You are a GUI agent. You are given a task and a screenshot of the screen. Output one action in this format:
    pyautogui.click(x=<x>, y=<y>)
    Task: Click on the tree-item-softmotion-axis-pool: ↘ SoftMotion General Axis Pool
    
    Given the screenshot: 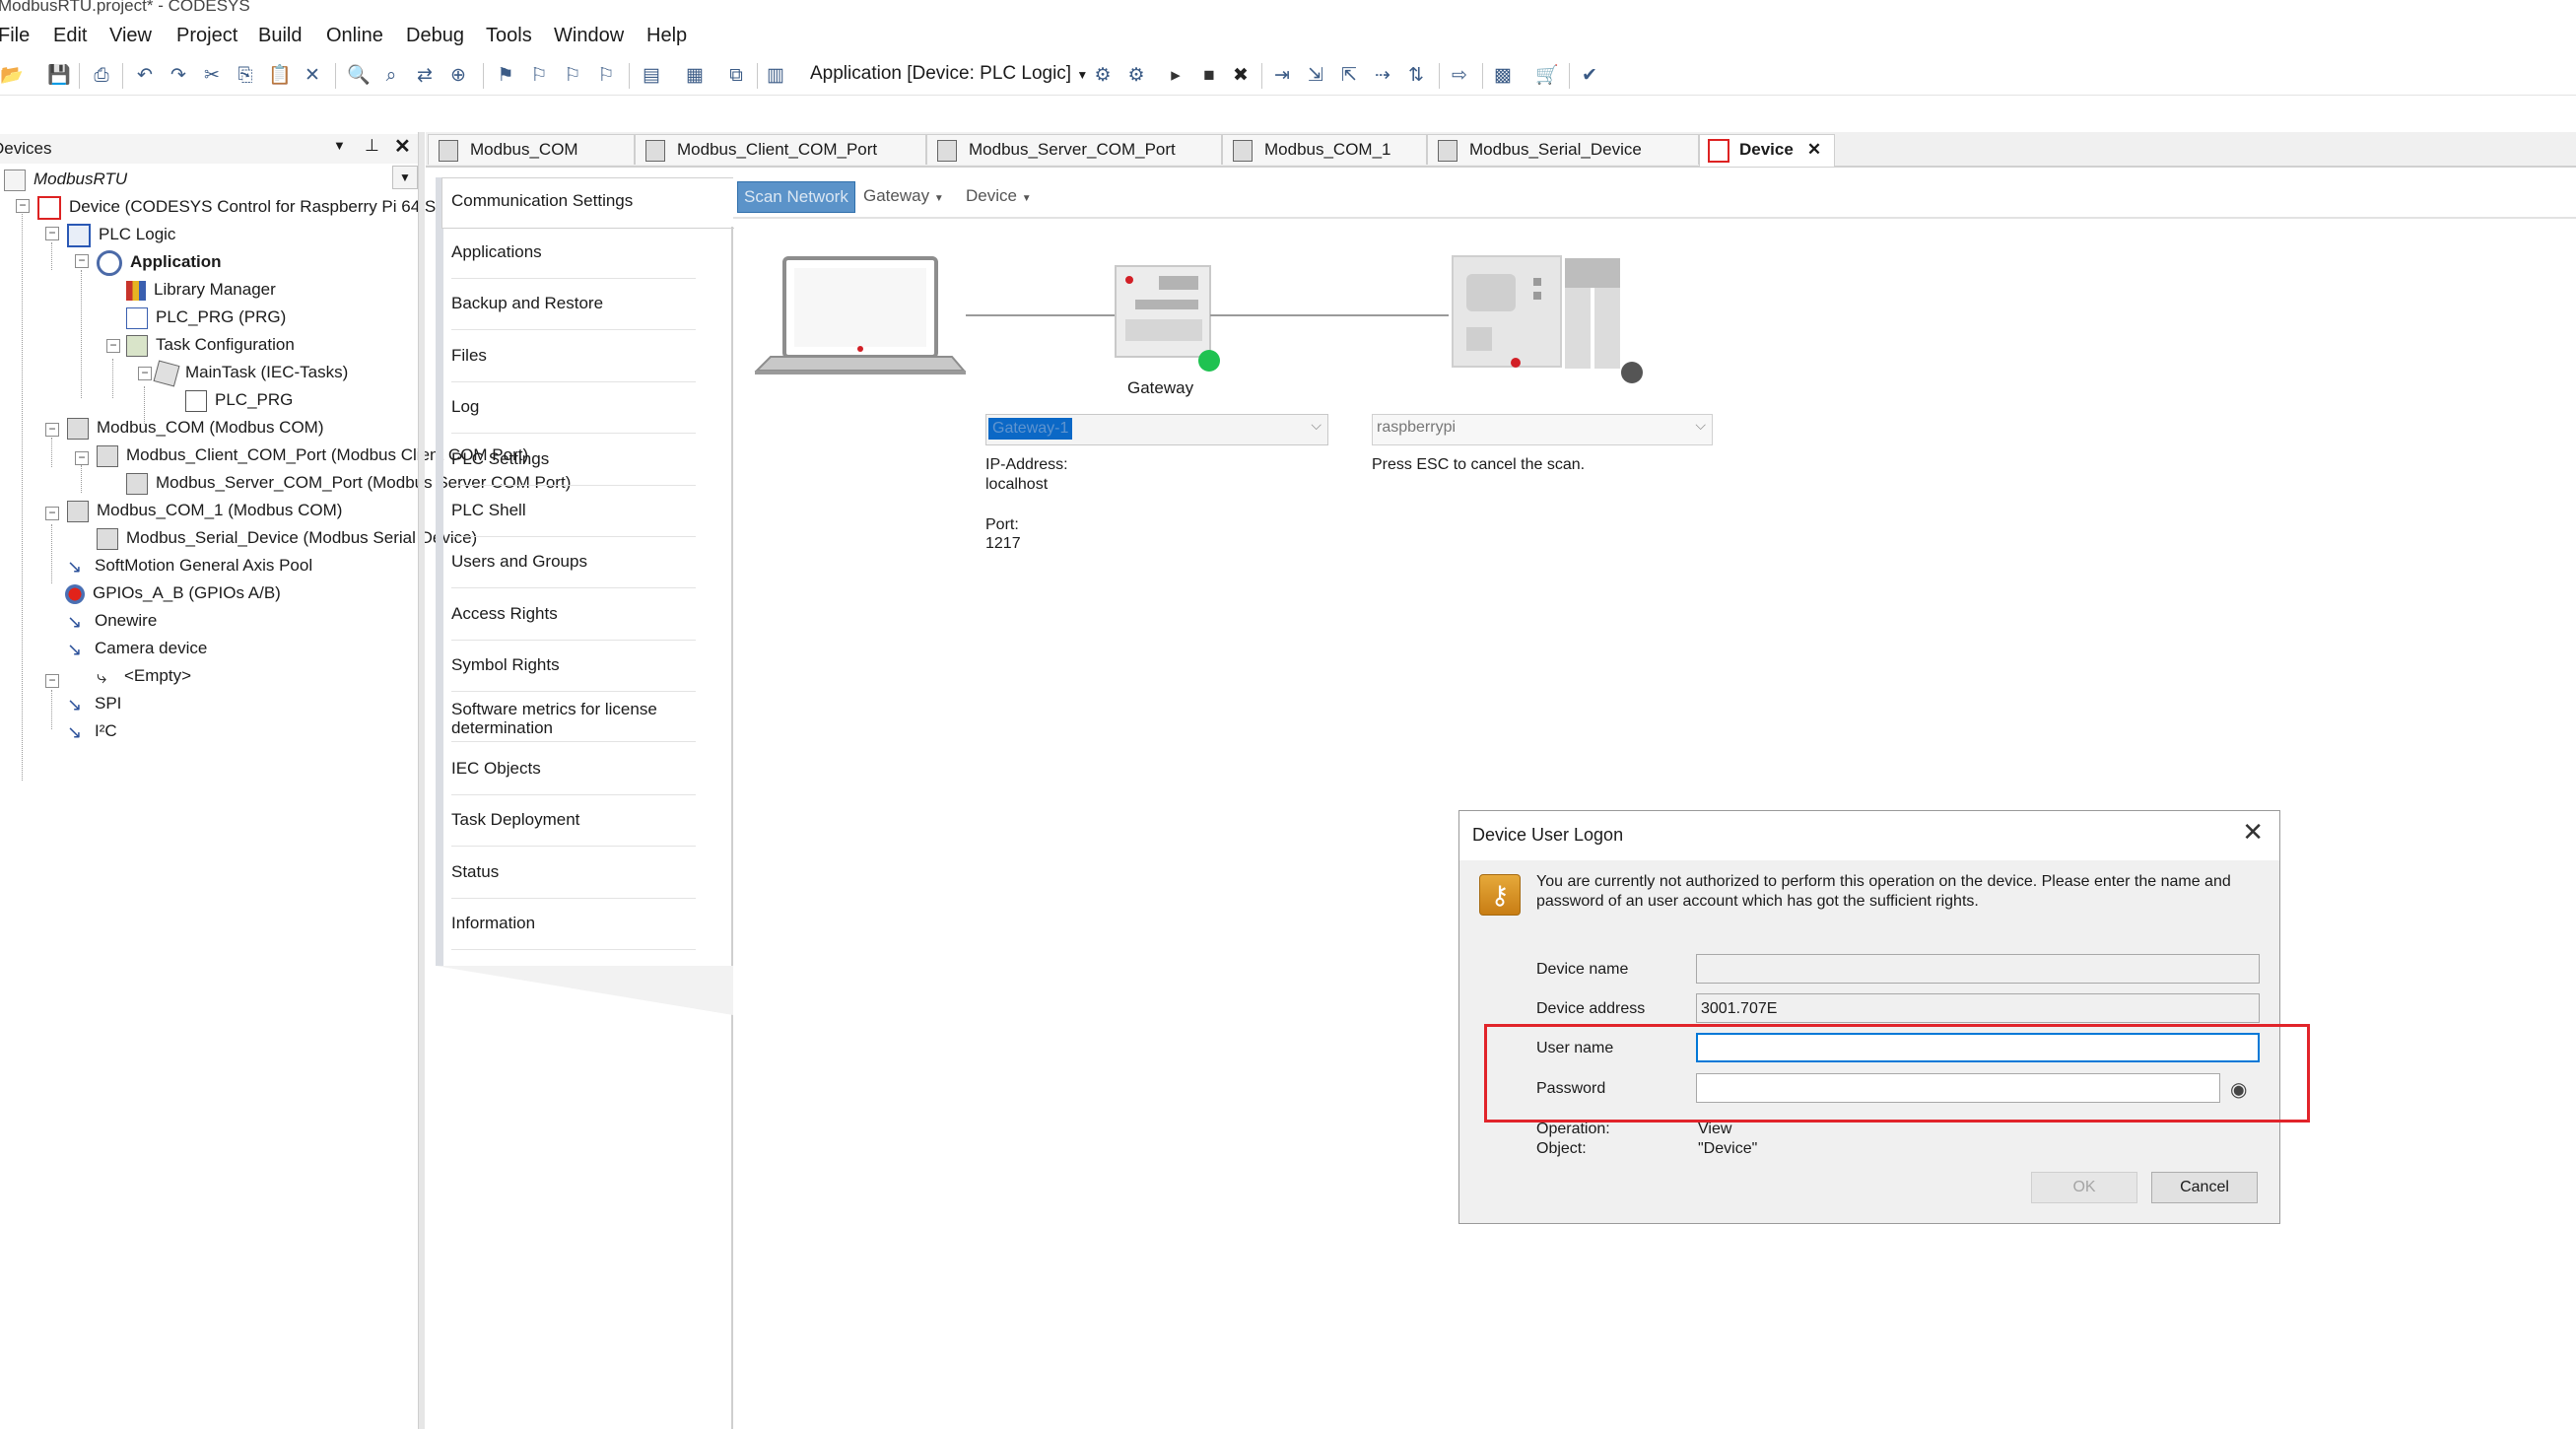 What is the action you would take?
    pyautogui.click(x=189, y=565)
    